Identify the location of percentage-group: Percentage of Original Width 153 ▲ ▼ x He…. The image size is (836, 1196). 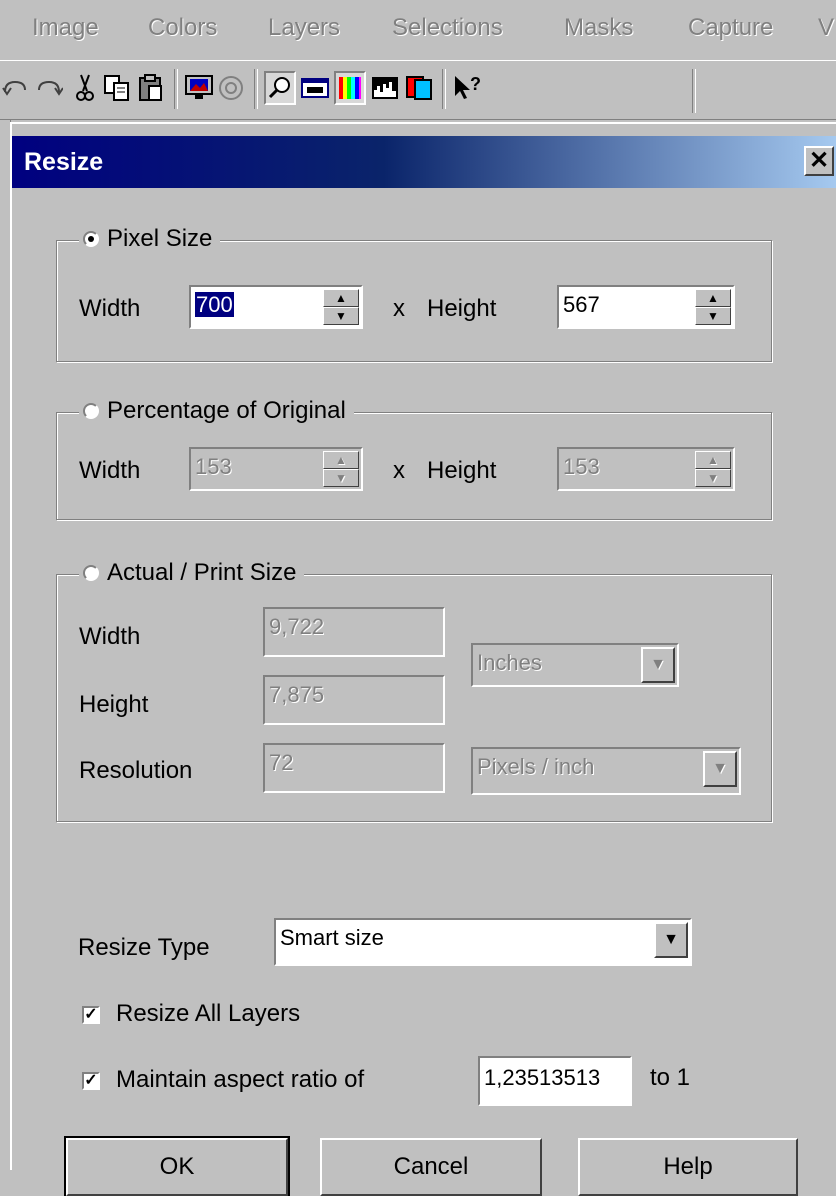
(414, 458).